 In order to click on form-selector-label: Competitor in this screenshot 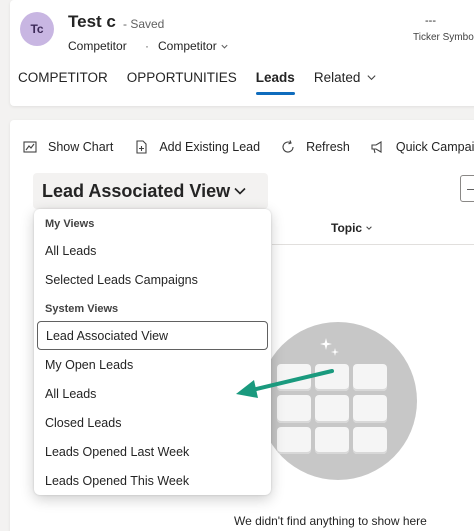, I will do `click(187, 46)`.